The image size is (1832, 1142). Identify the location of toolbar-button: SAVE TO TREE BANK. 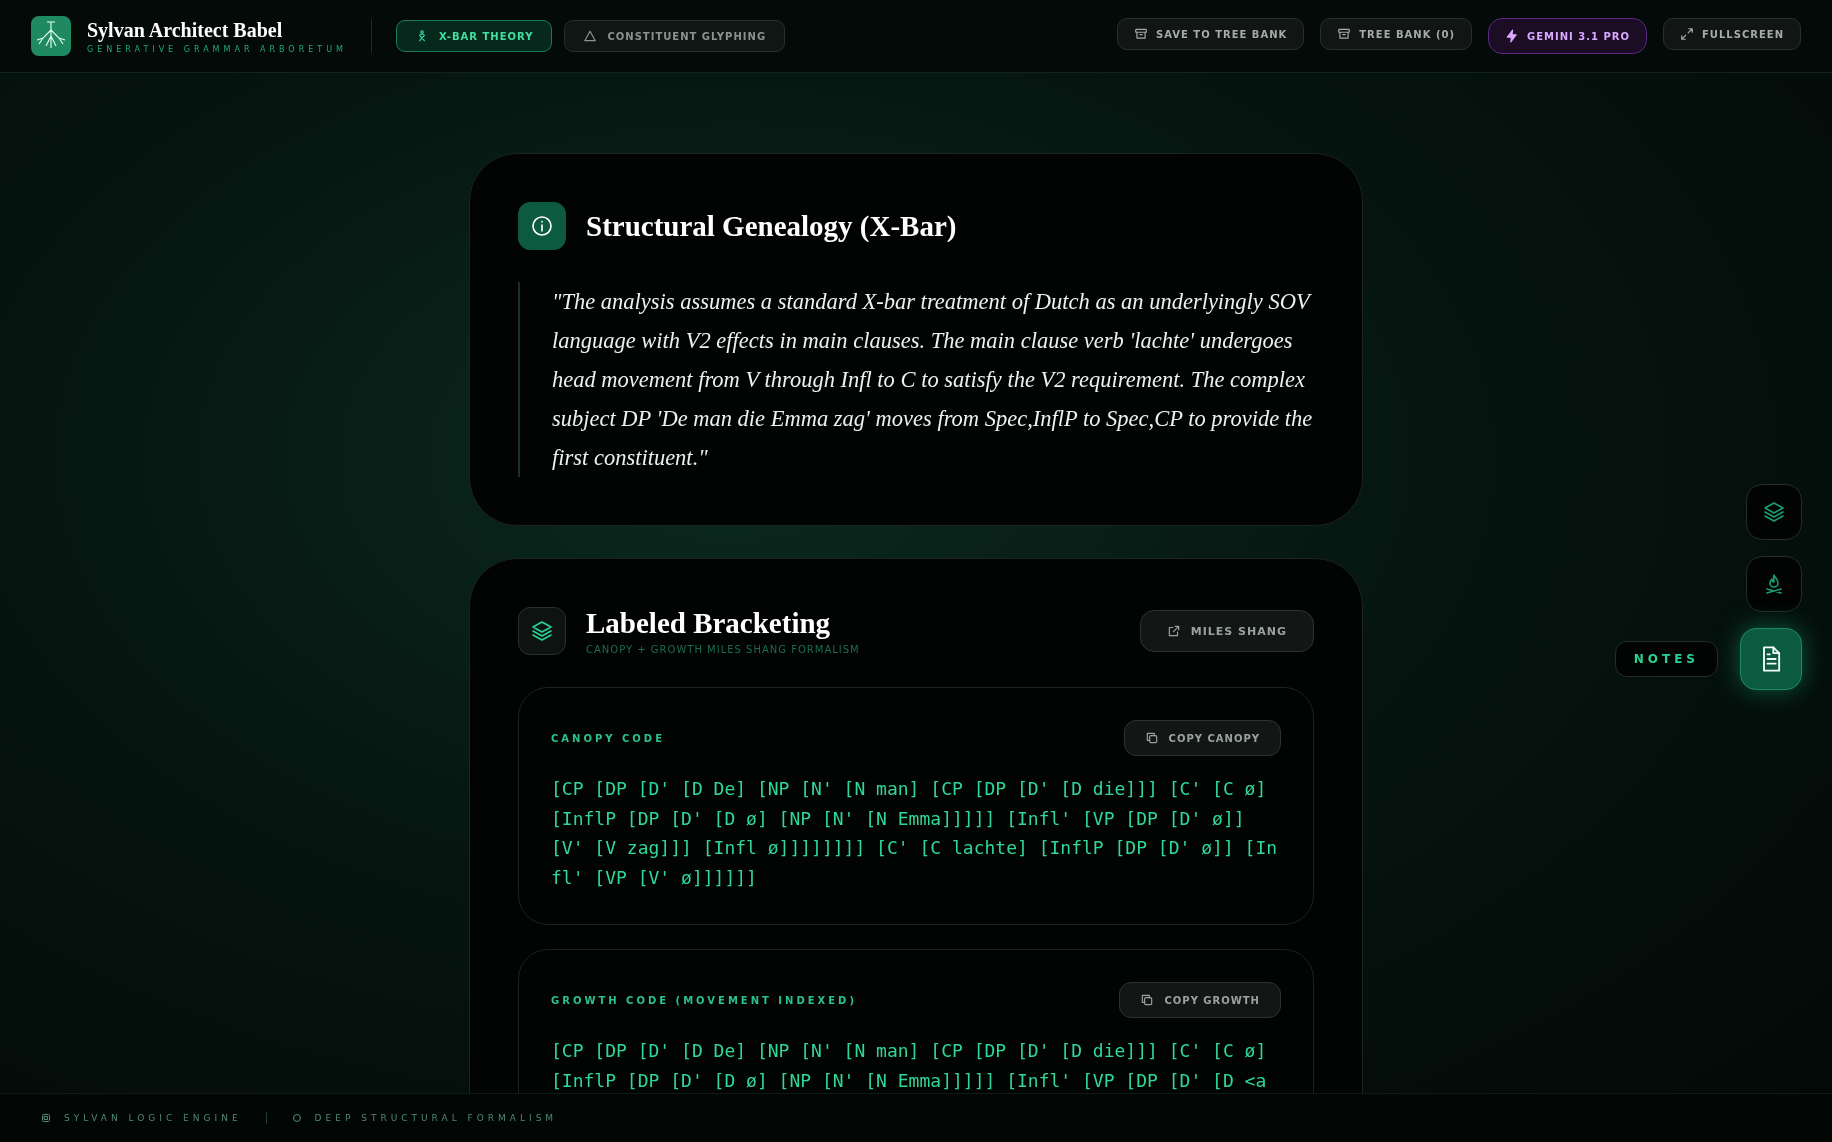
(1211, 34).